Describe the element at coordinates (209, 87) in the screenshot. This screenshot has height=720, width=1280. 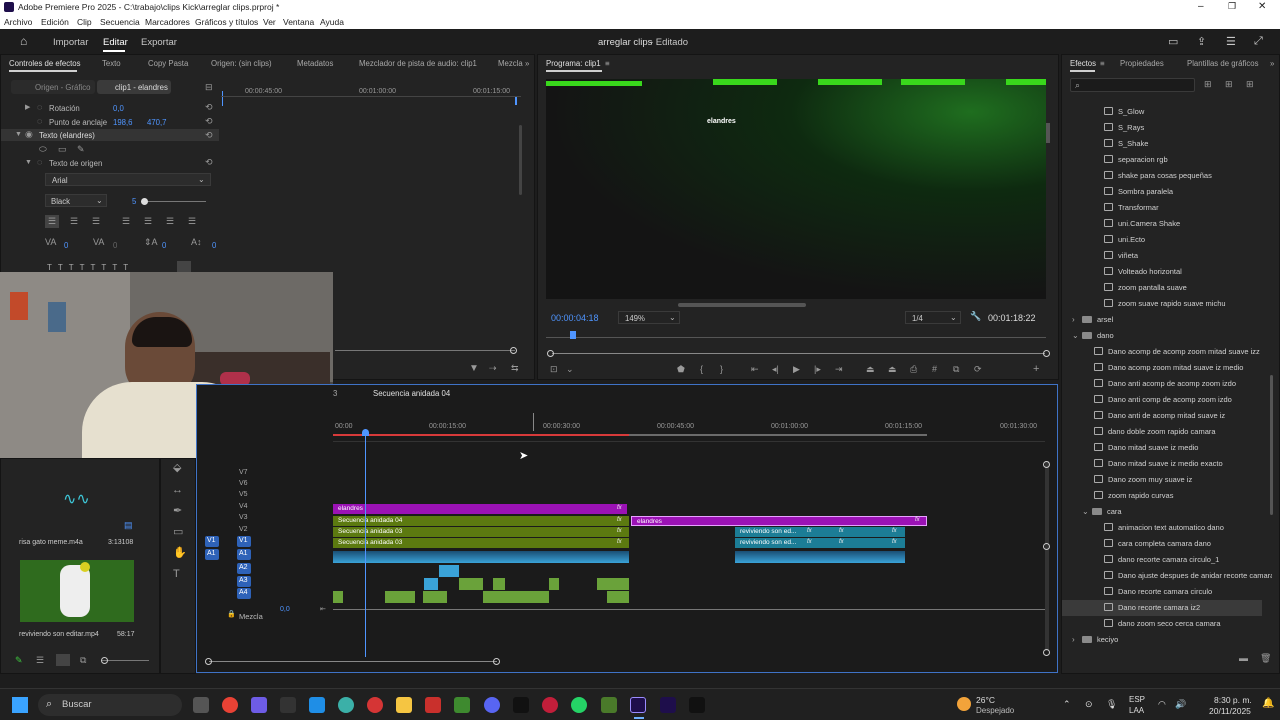
I see `panel-options-icon: ⊟` at that location.